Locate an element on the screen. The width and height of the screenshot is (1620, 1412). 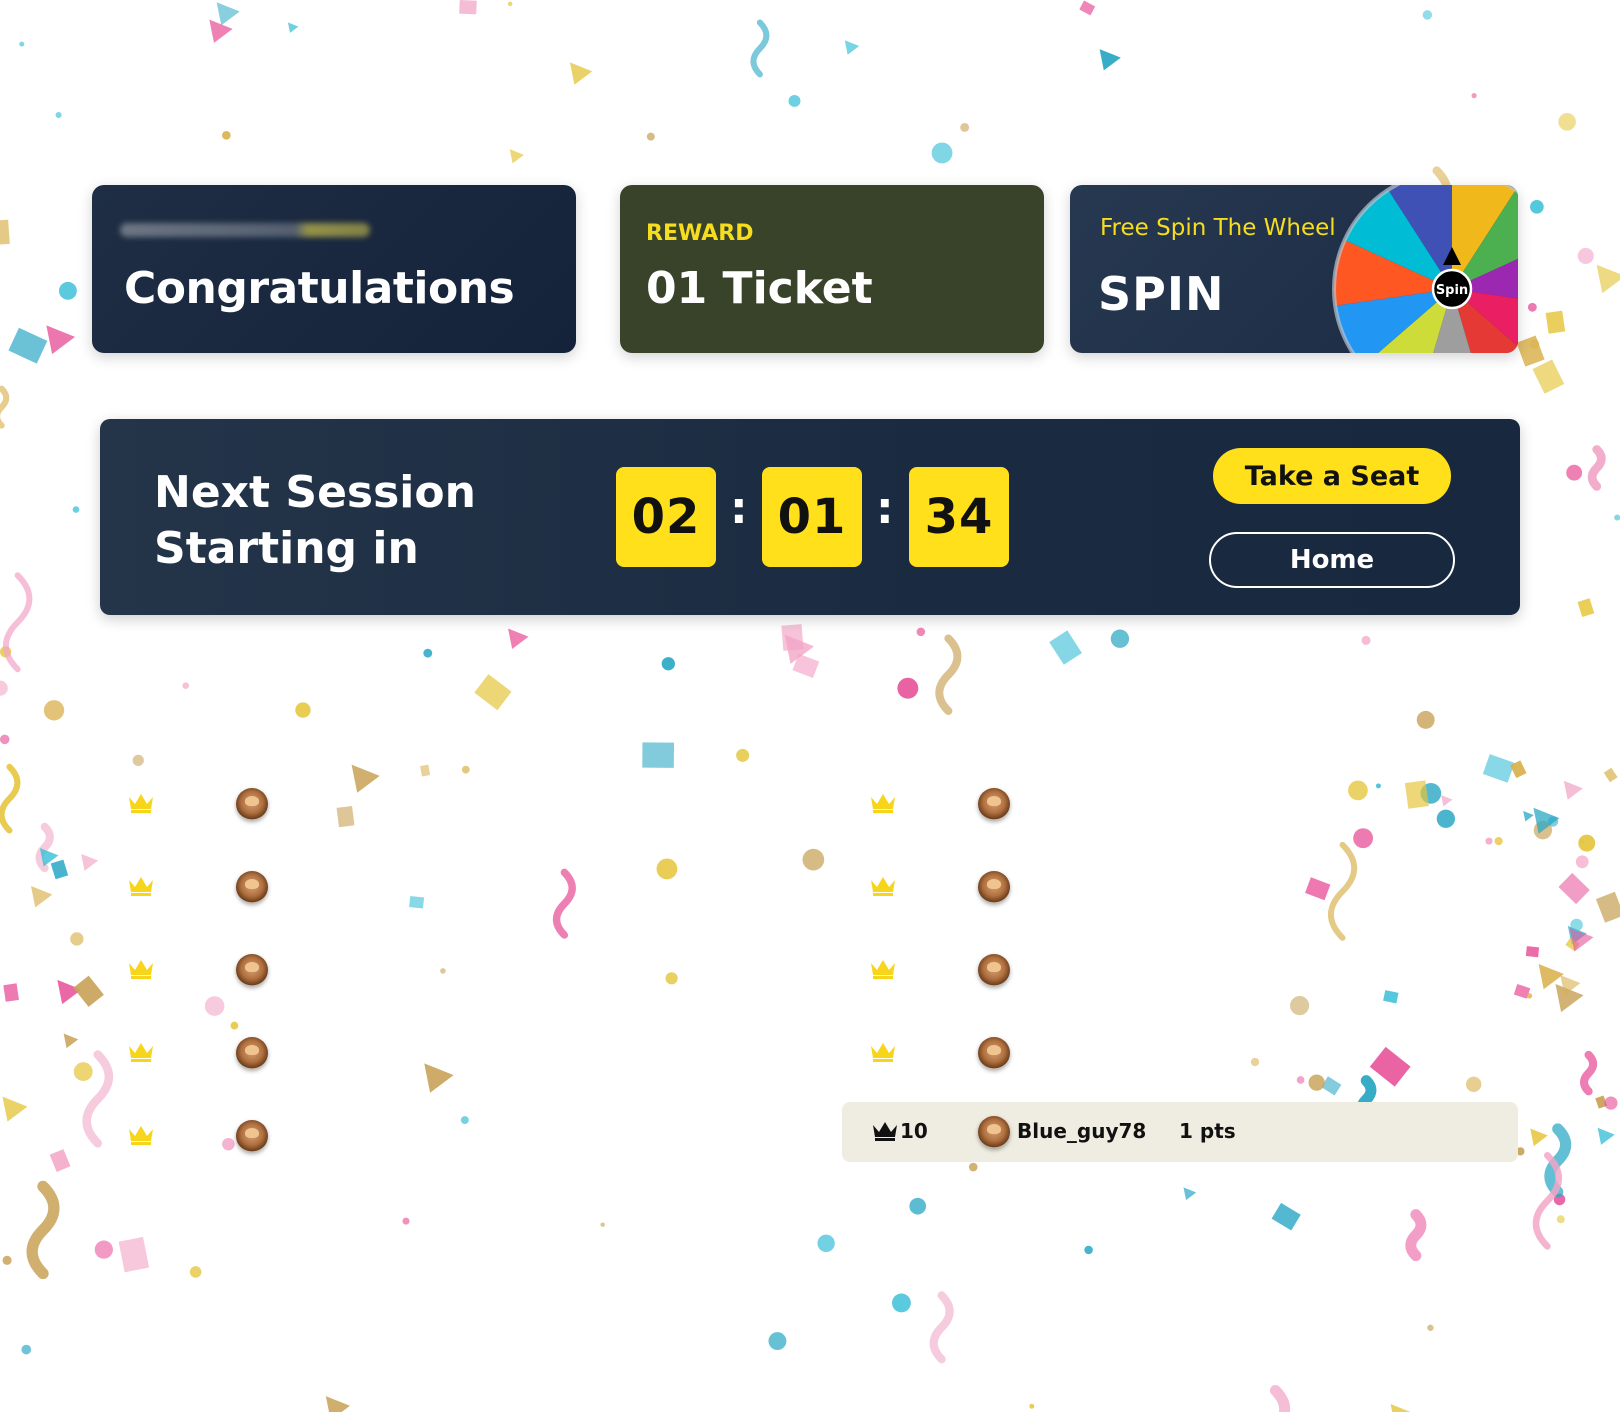
timer-seconds: 34 is located at coordinates (959, 517).